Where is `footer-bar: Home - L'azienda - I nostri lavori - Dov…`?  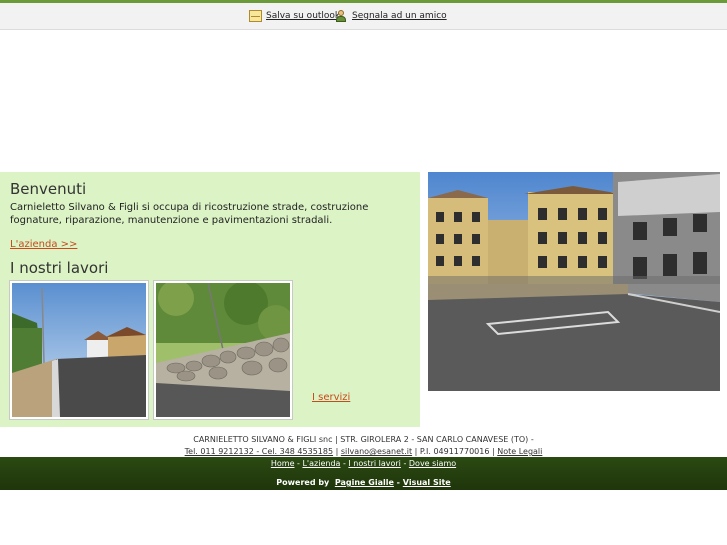
footer-bar: Home - L'azienda - I nostri lavori - Dov… is located at coordinates (363, 473).